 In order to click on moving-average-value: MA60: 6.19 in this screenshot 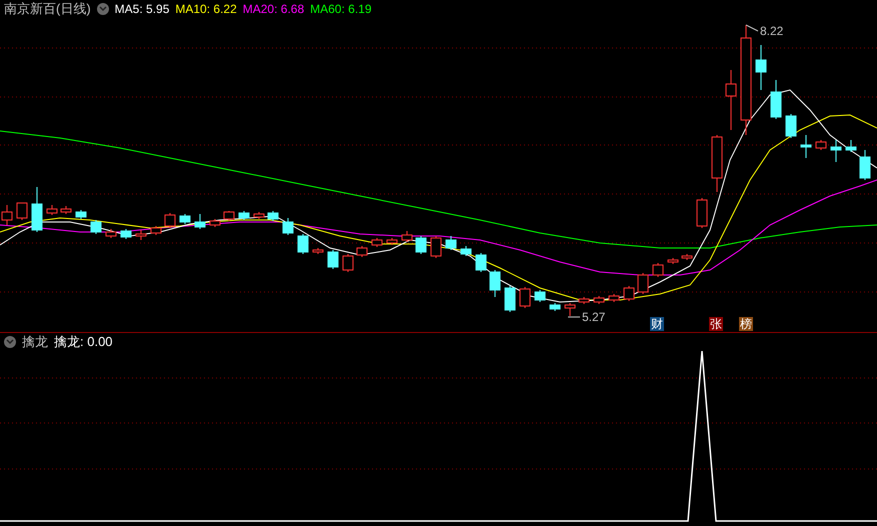, I will do `click(341, 9)`.